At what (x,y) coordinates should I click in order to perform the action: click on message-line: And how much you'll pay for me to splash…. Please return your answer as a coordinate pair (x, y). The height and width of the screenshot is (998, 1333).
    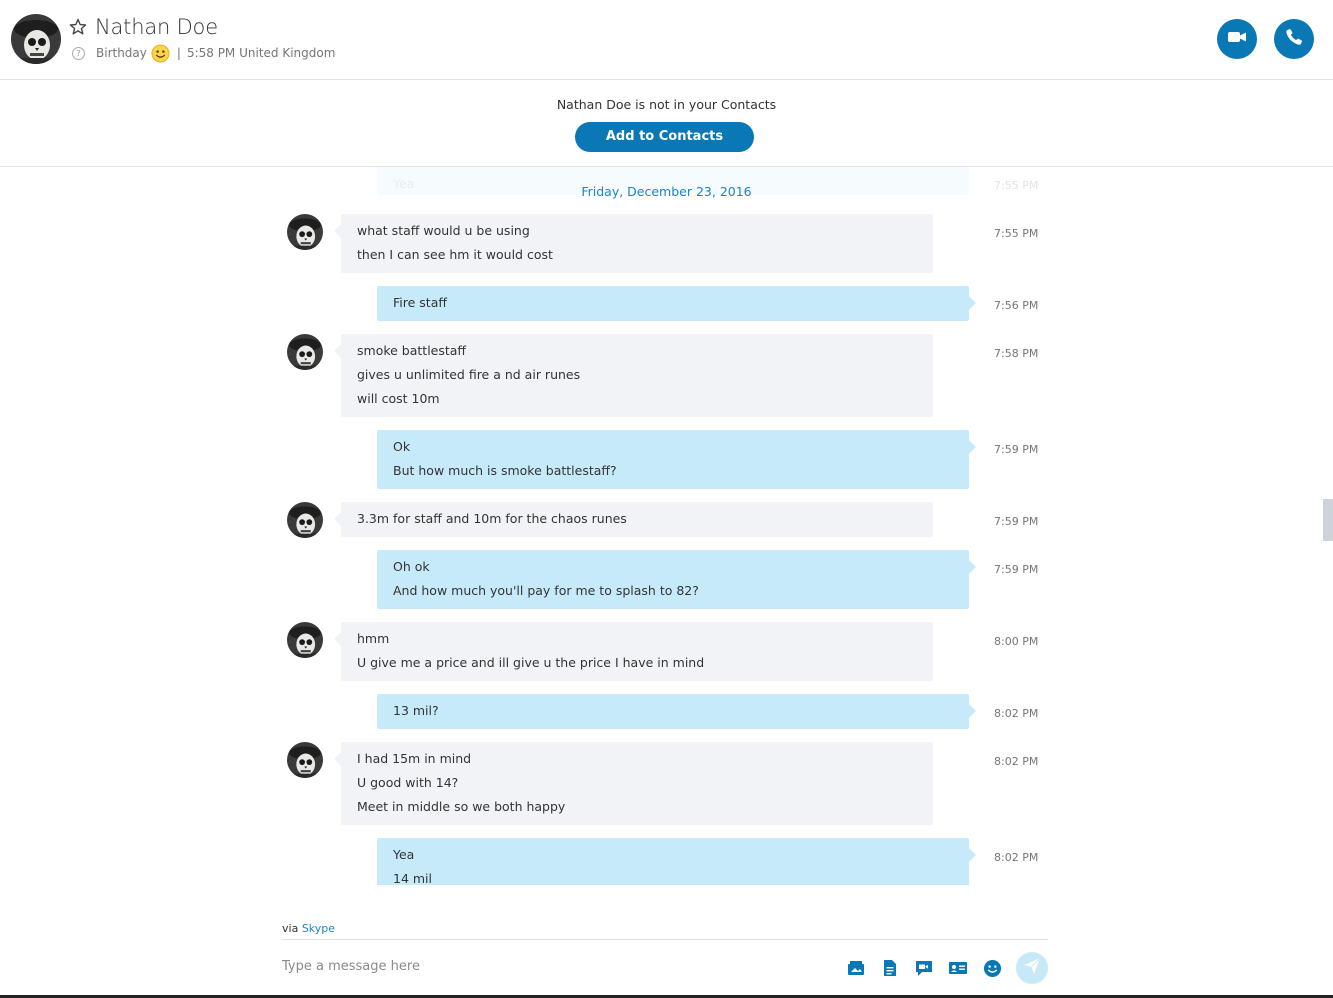
    Looking at the image, I should click on (546, 590).